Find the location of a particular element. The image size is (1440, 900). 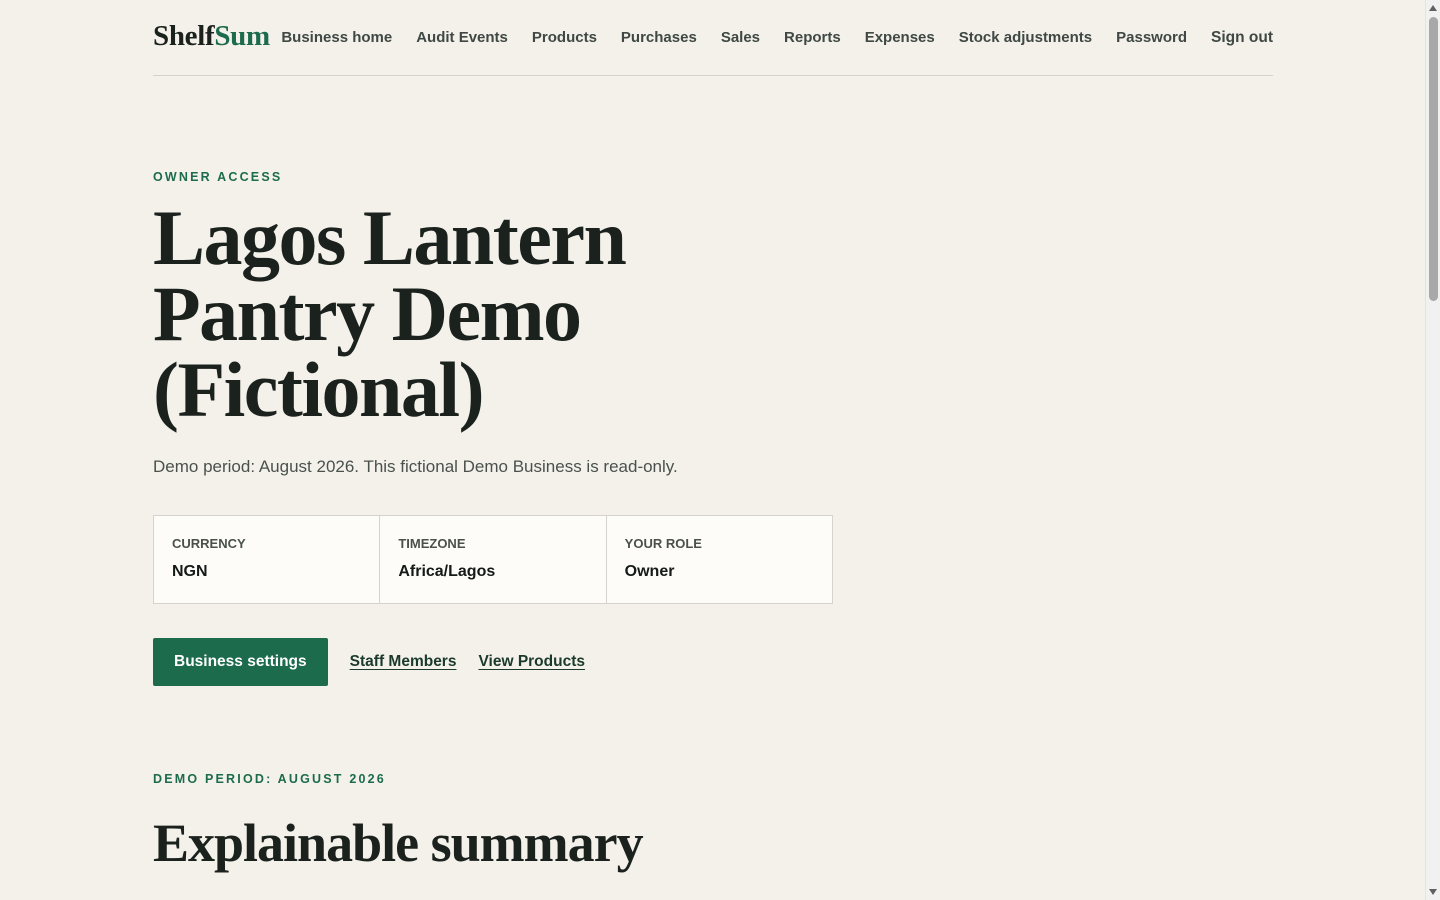

summary-title: Explainable summary is located at coordinates (398, 843).